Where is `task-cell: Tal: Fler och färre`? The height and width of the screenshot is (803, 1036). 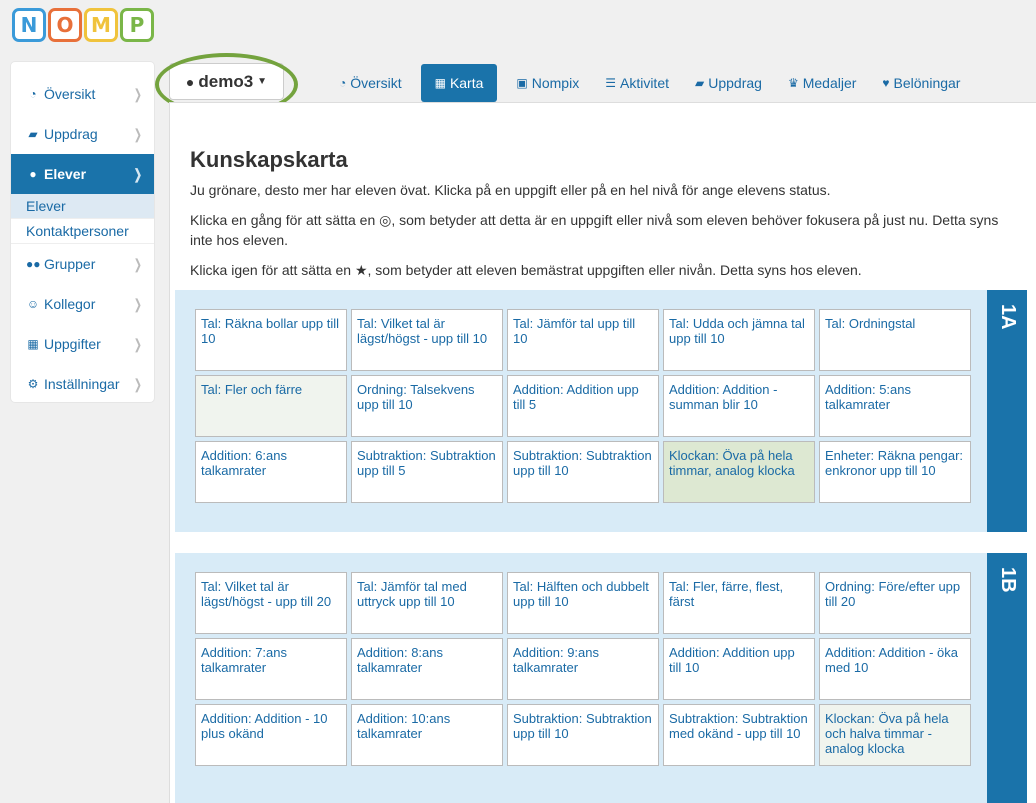
task-cell: Tal: Fler och färre is located at coordinates (271, 406).